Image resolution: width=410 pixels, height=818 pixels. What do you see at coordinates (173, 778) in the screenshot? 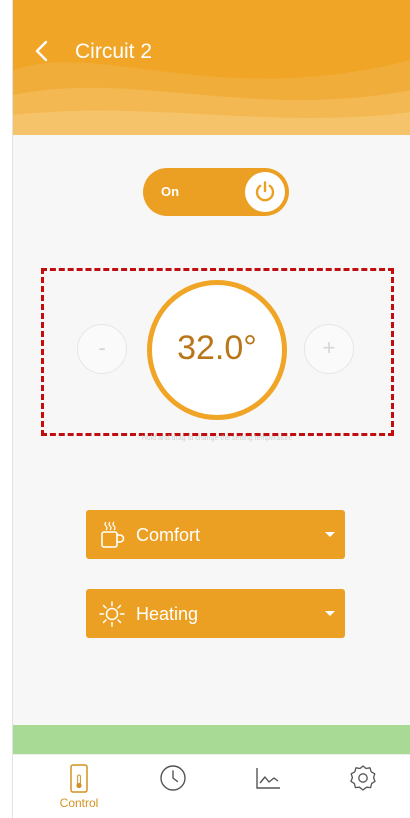
I see `clock-icon` at bounding box center [173, 778].